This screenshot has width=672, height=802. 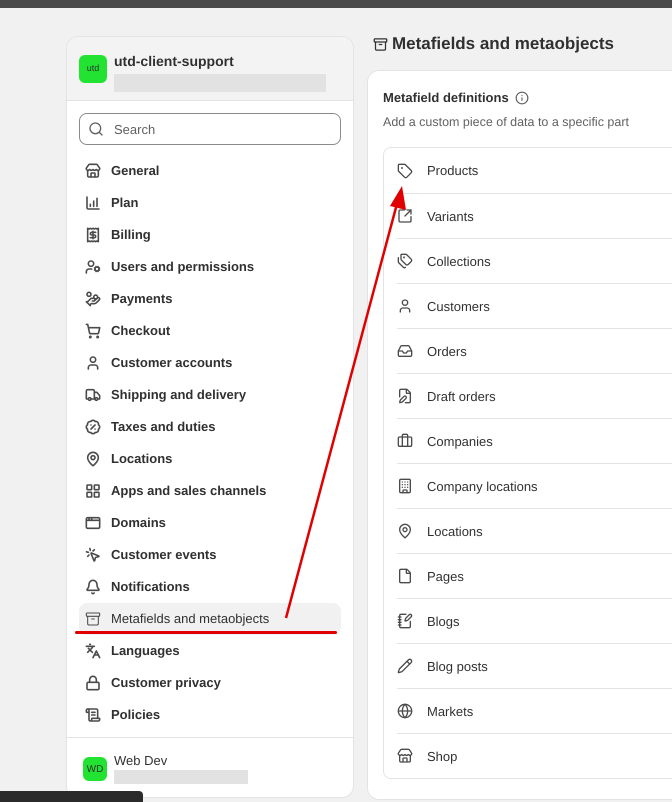 What do you see at coordinates (93, 299) in the screenshot?
I see `hand-coins-icon` at bounding box center [93, 299].